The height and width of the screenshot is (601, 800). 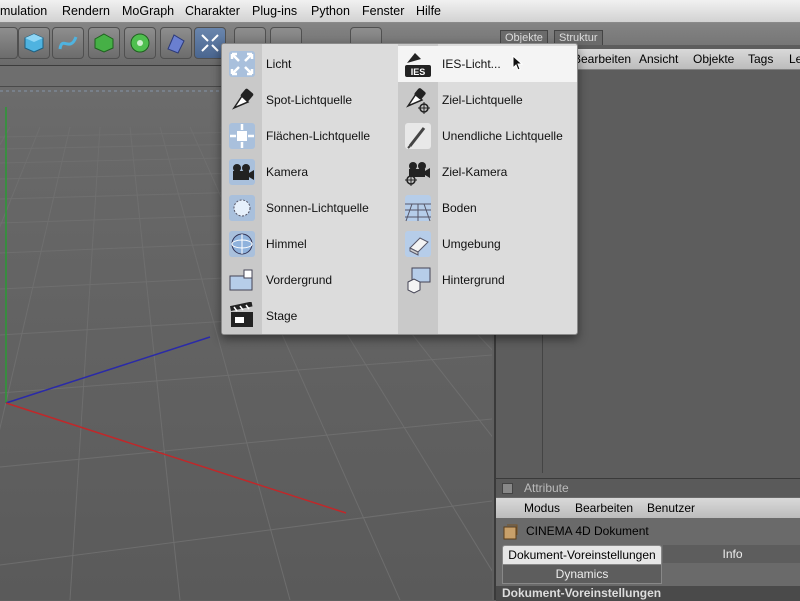 I want to click on menu-item-label: Ziel-Kamera, so click(x=475, y=172).